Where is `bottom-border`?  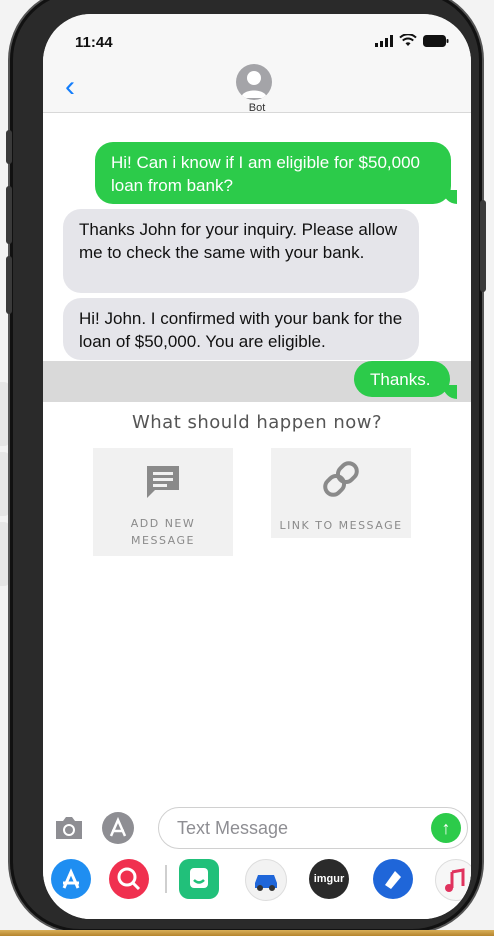 bottom-border is located at coordinates (247, 933).